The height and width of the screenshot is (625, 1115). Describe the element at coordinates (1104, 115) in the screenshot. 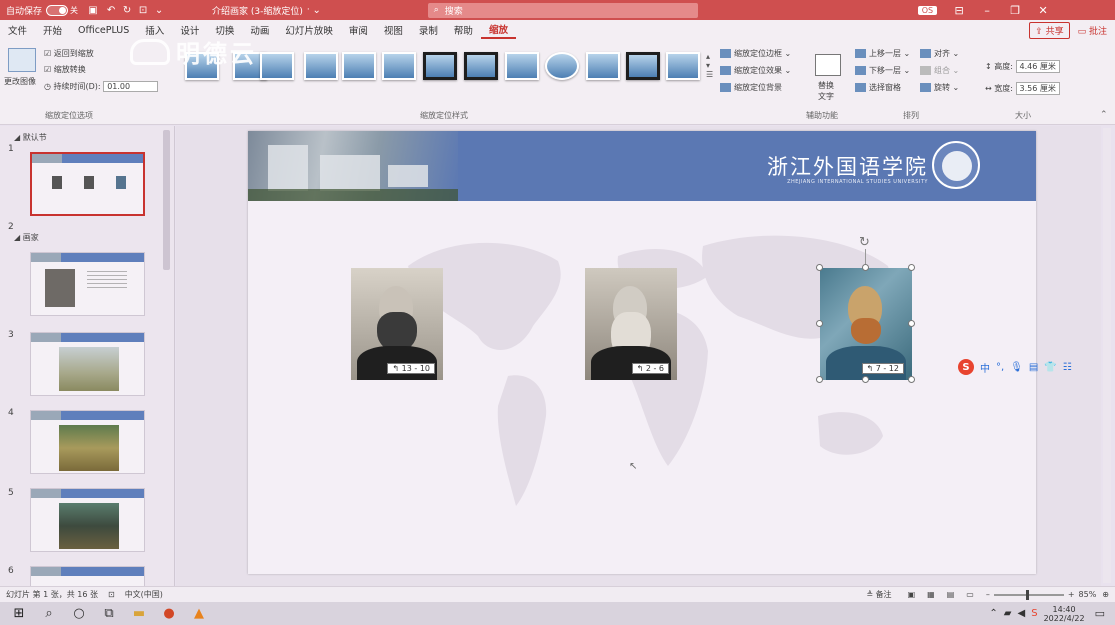

I see `collapse-ribbon-icon: ⌃` at that location.